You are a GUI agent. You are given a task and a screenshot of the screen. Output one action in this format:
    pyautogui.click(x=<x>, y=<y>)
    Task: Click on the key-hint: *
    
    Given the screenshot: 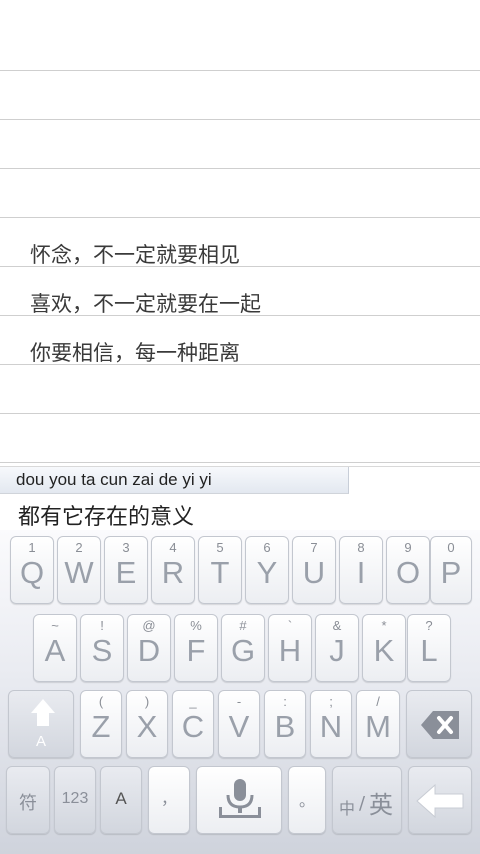 What is the action you would take?
    pyautogui.click(x=384, y=625)
    